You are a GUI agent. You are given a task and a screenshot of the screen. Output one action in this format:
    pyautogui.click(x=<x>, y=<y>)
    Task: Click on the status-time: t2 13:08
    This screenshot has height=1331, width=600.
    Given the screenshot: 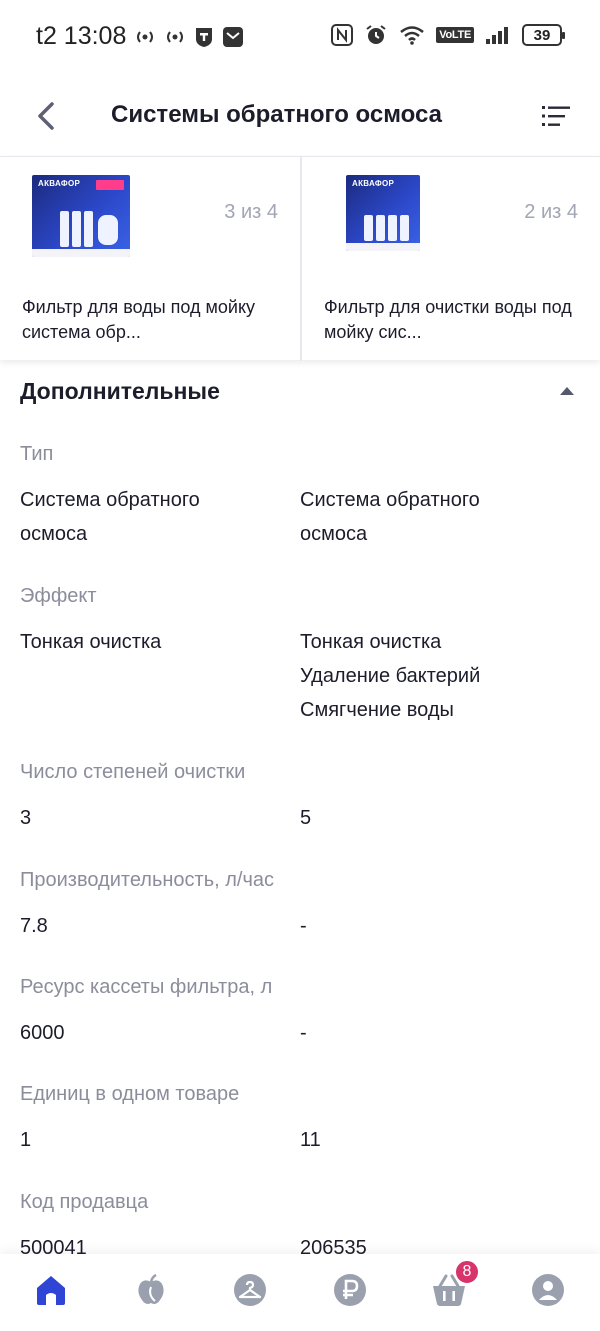 What is the action you would take?
    pyautogui.click(x=81, y=36)
    